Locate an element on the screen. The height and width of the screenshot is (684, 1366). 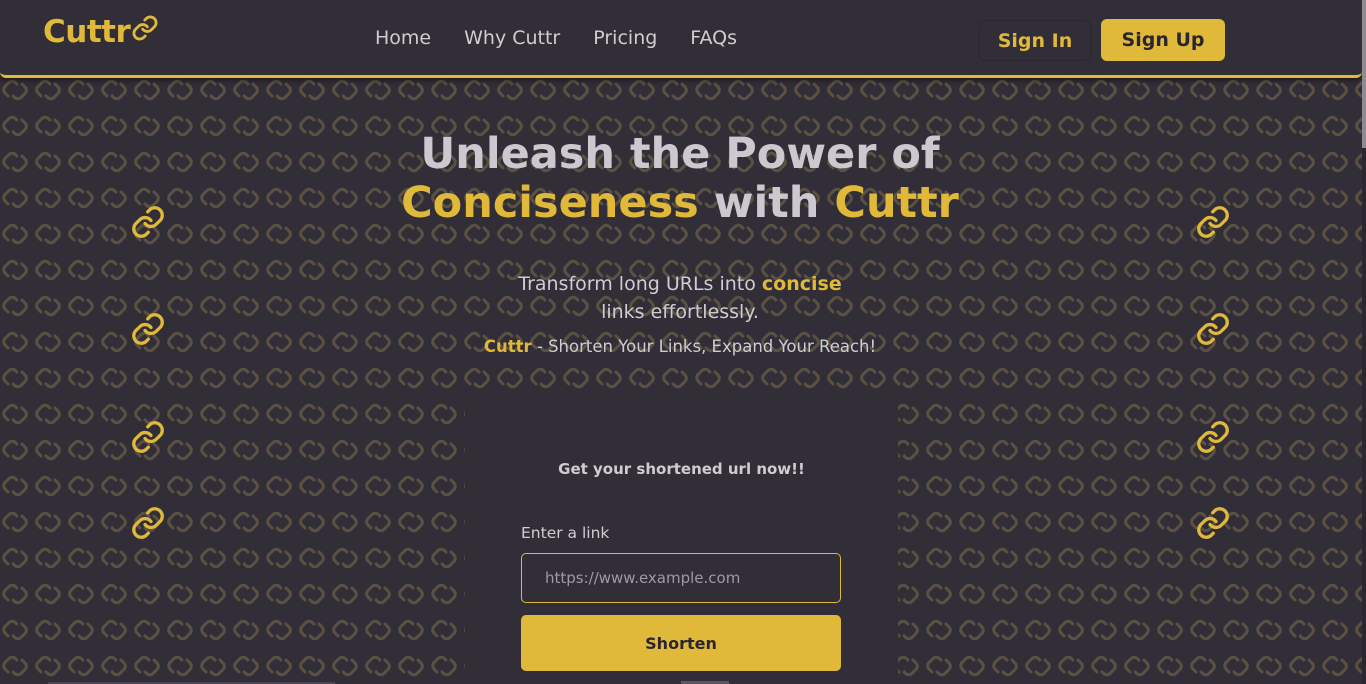
form-title: Get your shortened url now!! is located at coordinates (681, 469).